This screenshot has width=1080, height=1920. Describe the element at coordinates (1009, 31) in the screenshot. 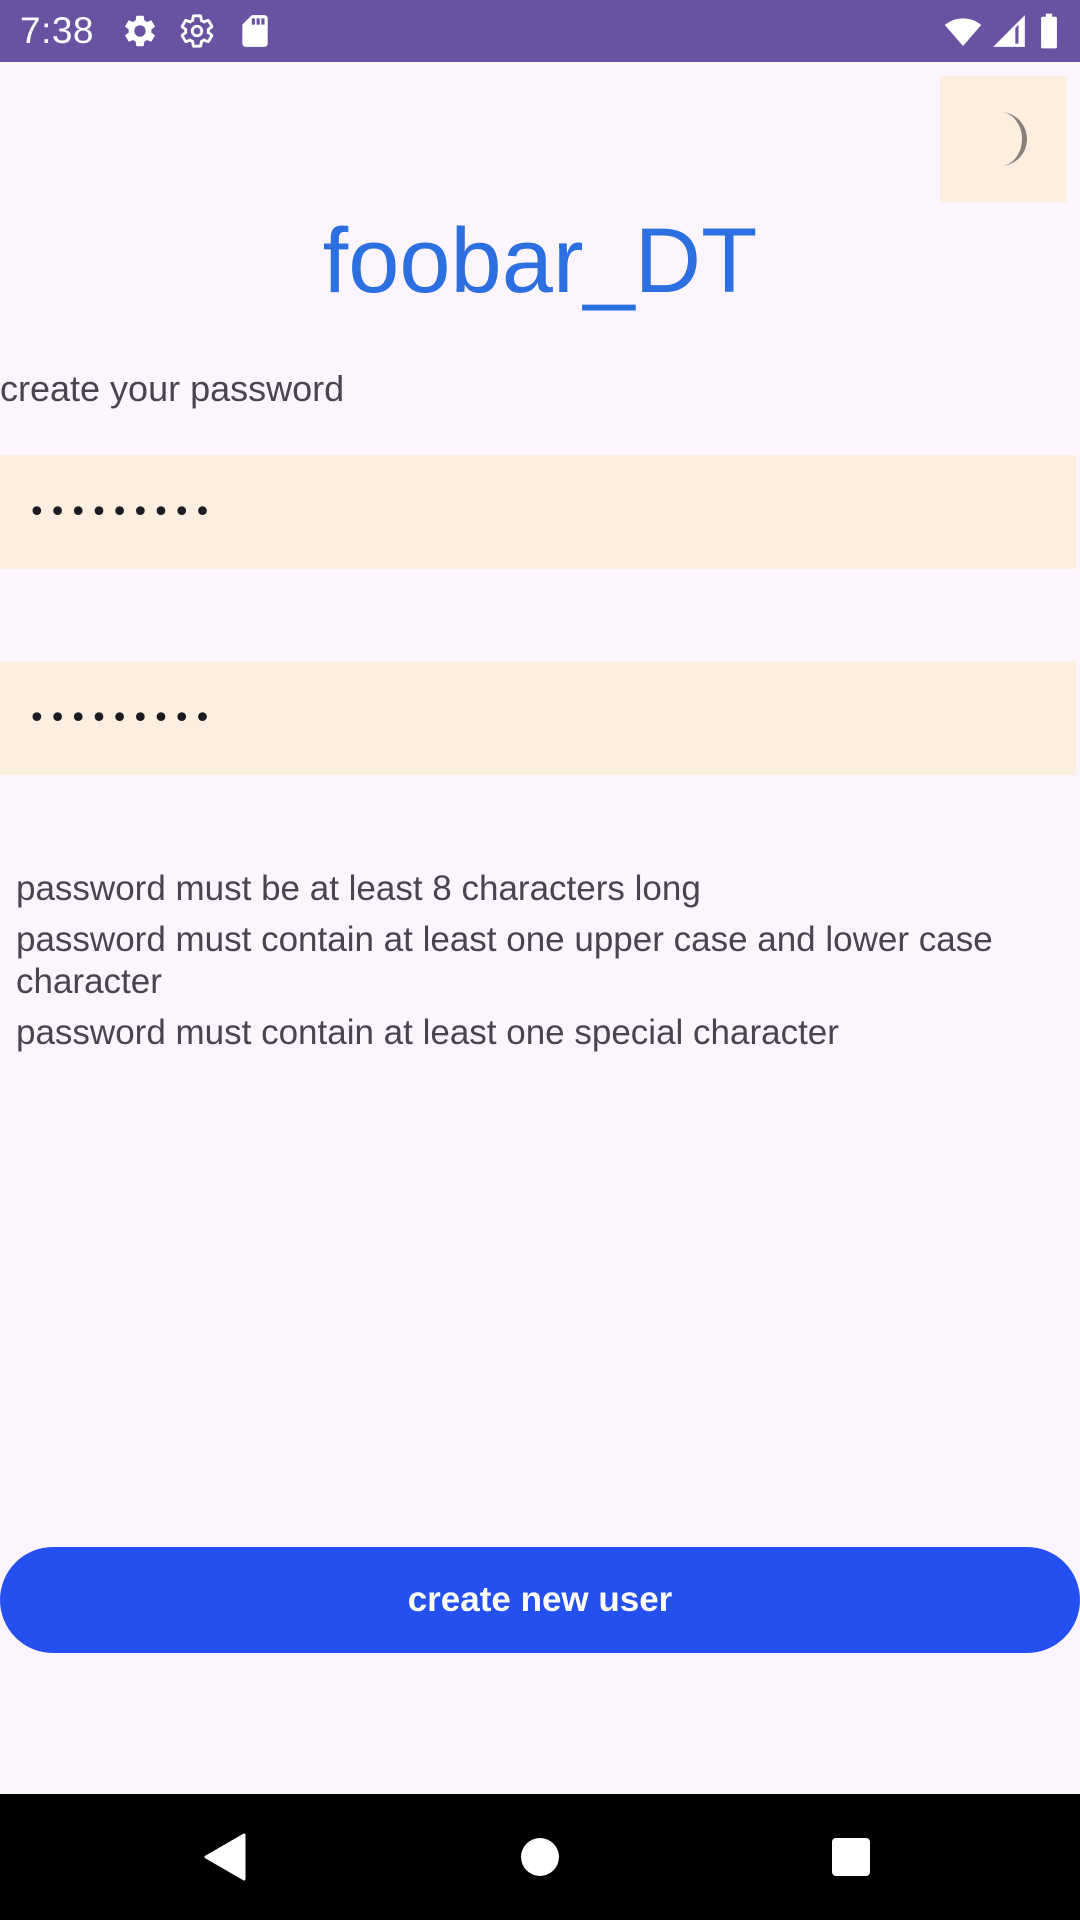

I see `cell-signal-icon` at that location.